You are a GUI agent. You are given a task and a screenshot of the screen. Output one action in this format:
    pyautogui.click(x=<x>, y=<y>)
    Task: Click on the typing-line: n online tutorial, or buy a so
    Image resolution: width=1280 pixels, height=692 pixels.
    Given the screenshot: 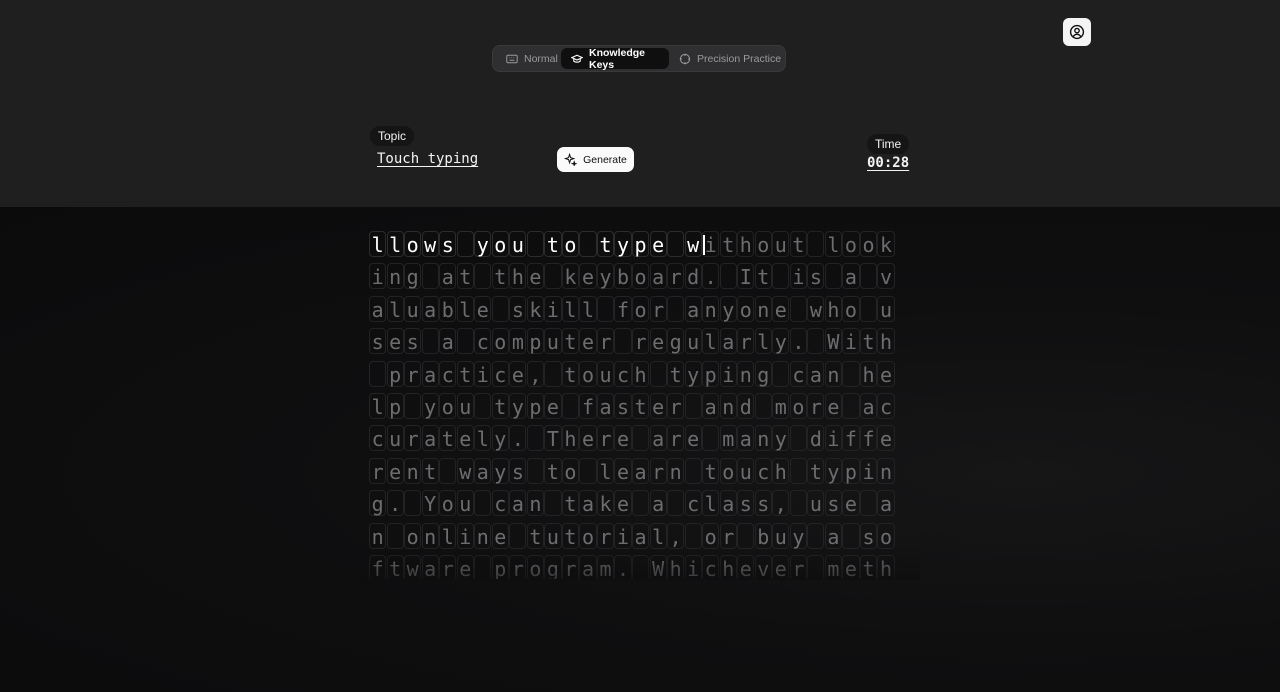 What is the action you would take?
    pyautogui.click(x=634, y=538)
    